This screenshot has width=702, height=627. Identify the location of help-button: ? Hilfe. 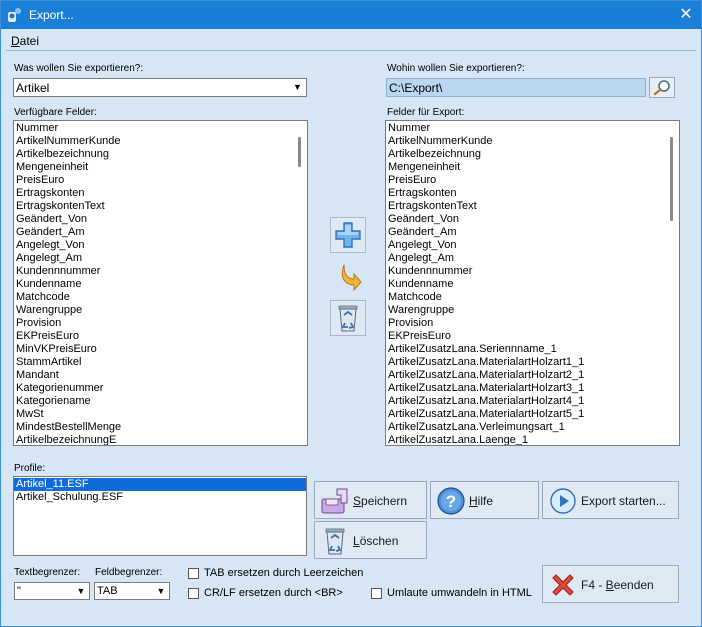
(484, 500).